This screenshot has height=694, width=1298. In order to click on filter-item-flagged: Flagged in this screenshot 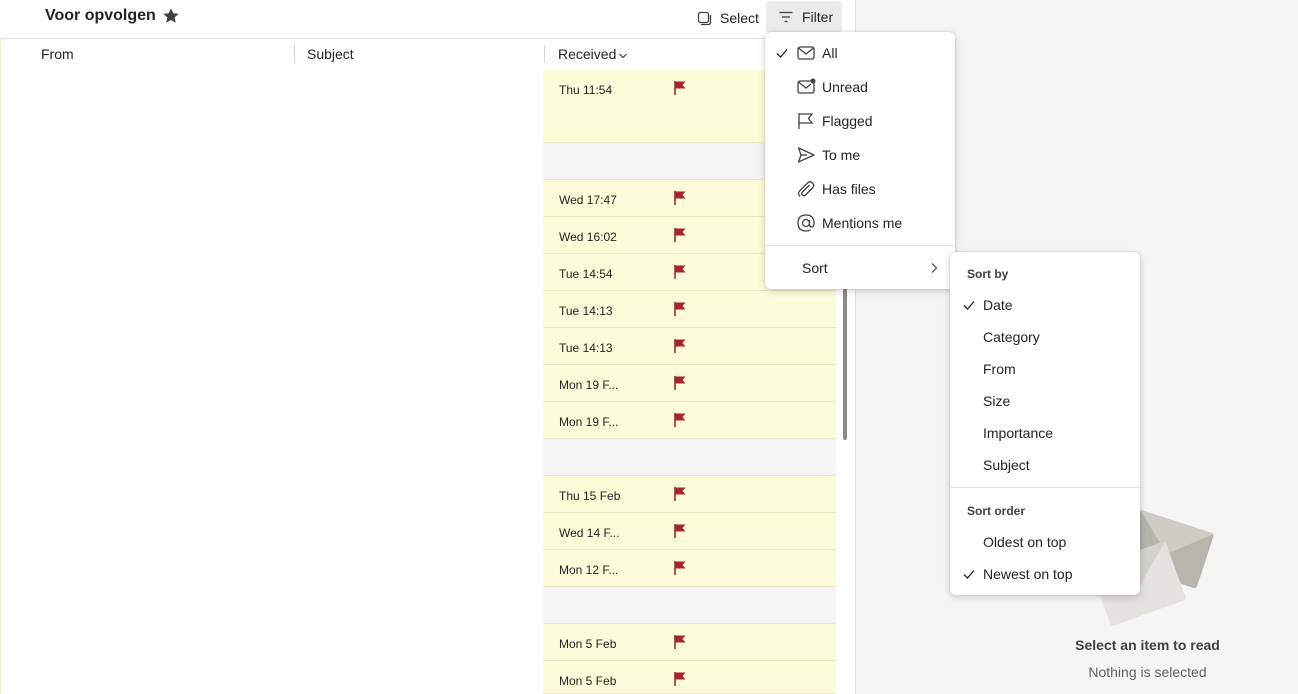, I will do `click(860, 121)`.